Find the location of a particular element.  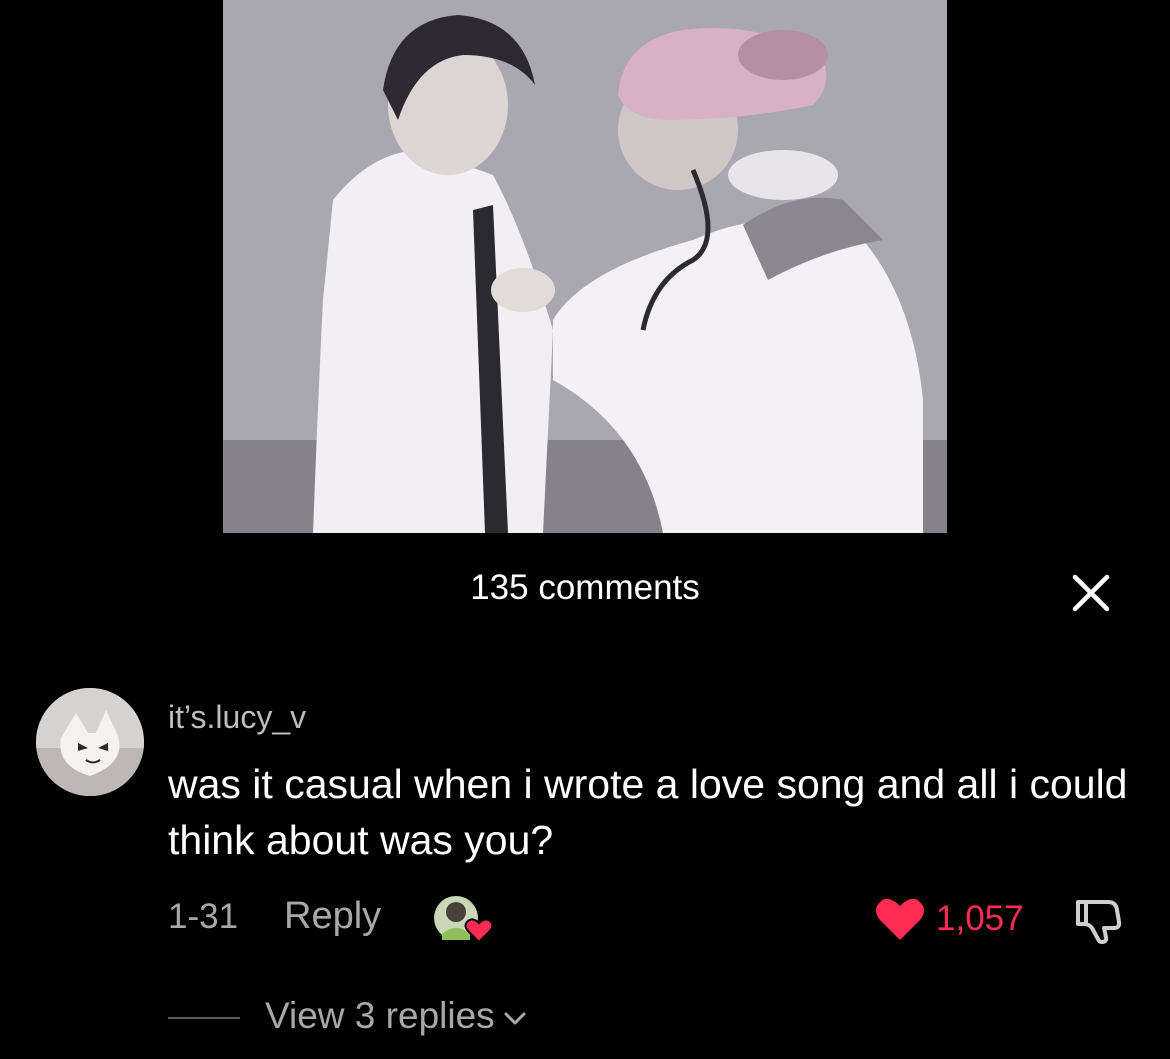

thumbs-down-icon is located at coordinates (1099, 922).